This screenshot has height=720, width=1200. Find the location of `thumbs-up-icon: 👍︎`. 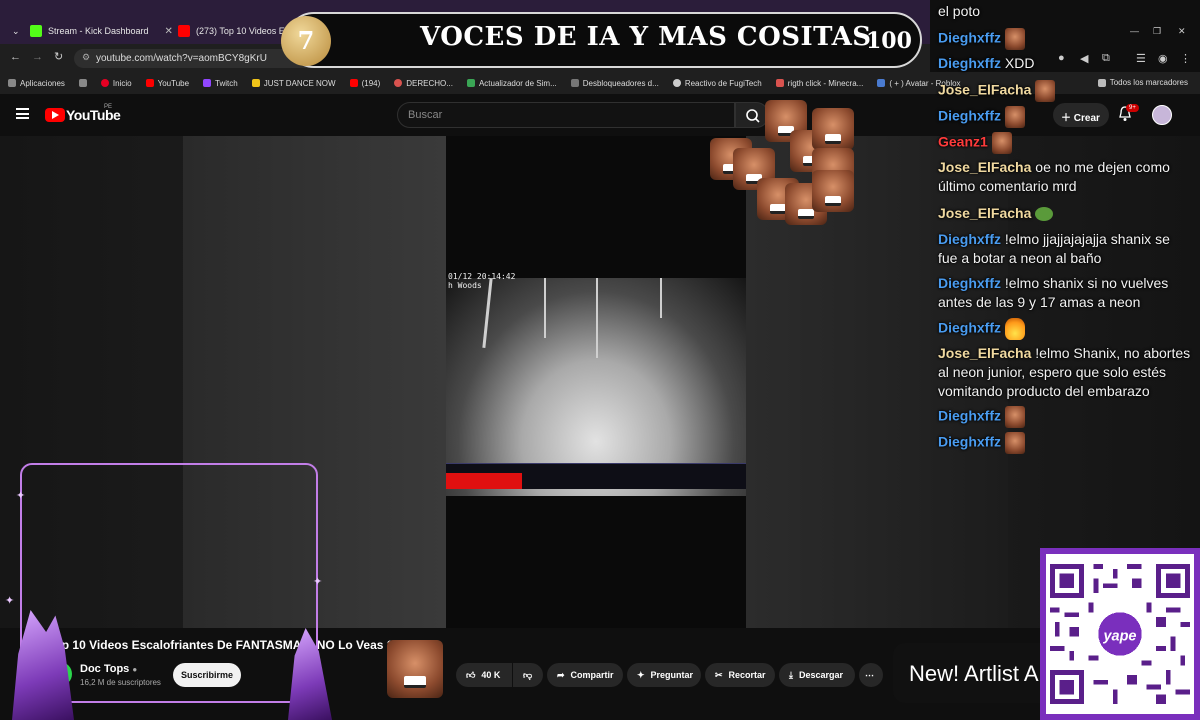

thumbs-up-icon: 👍︎ is located at coordinates (471, 674).